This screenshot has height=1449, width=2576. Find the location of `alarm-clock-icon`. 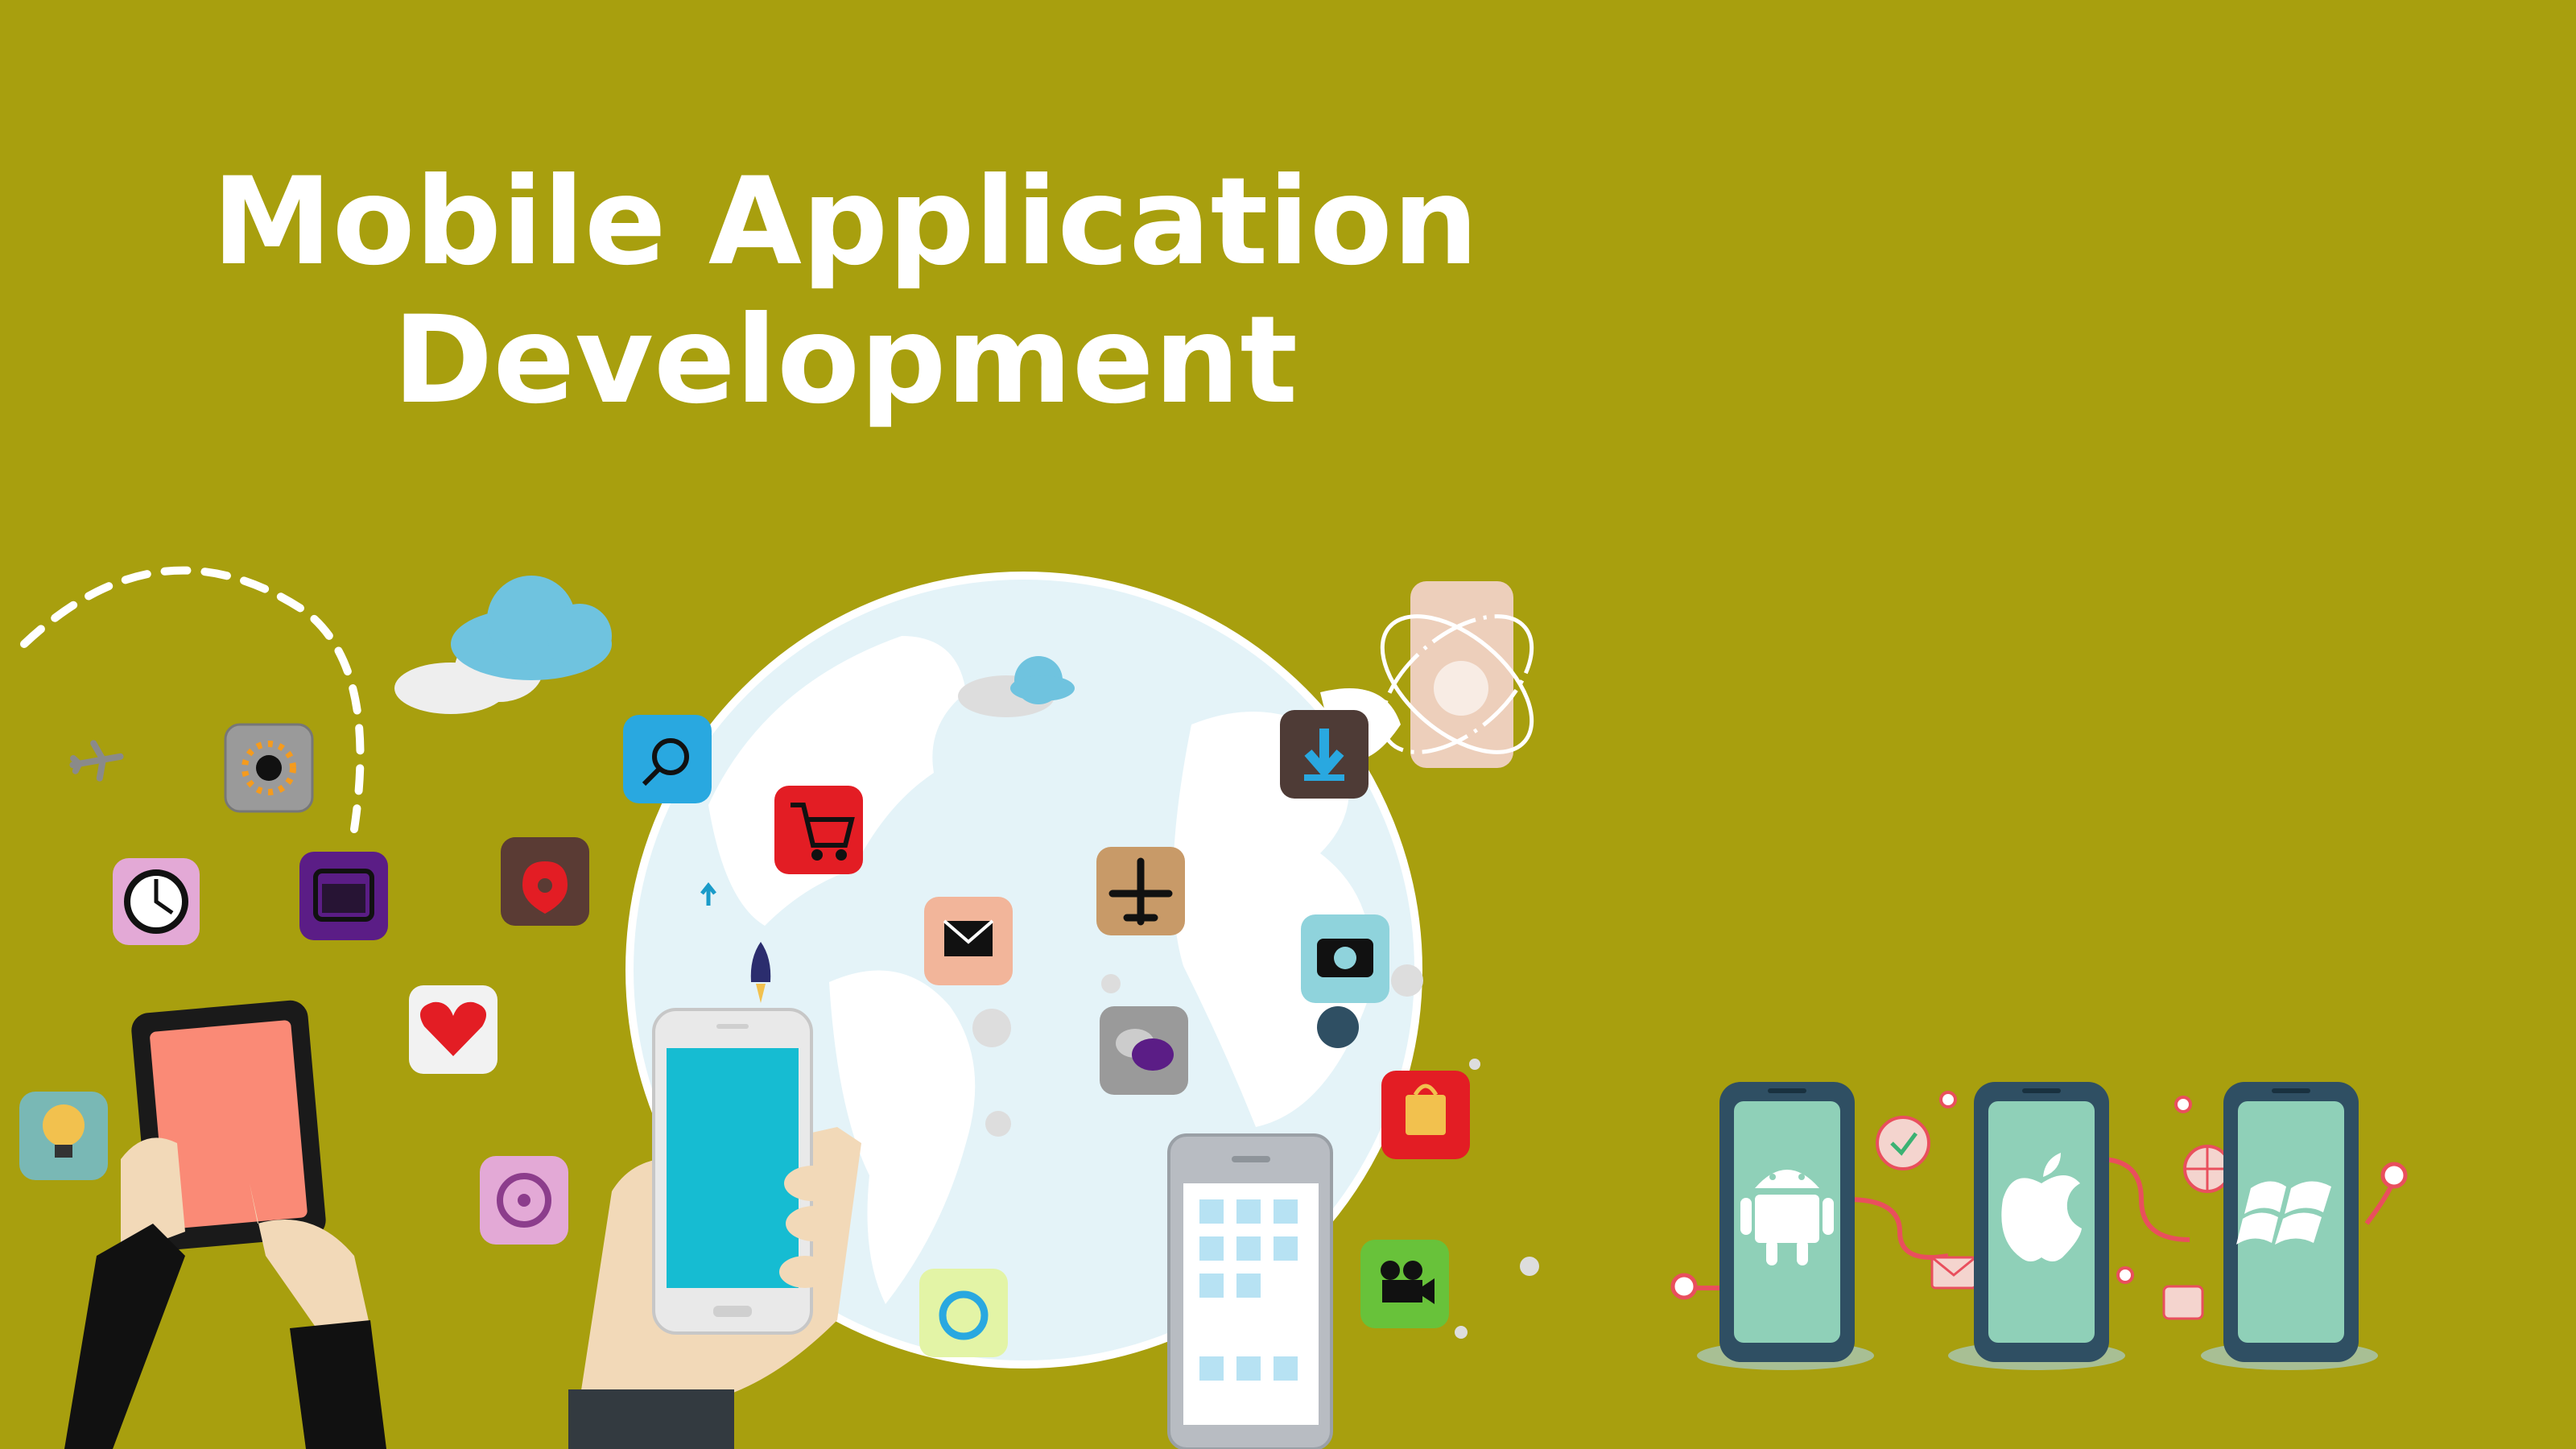

alarm-clock-icon is located at coordinates (156, 901).